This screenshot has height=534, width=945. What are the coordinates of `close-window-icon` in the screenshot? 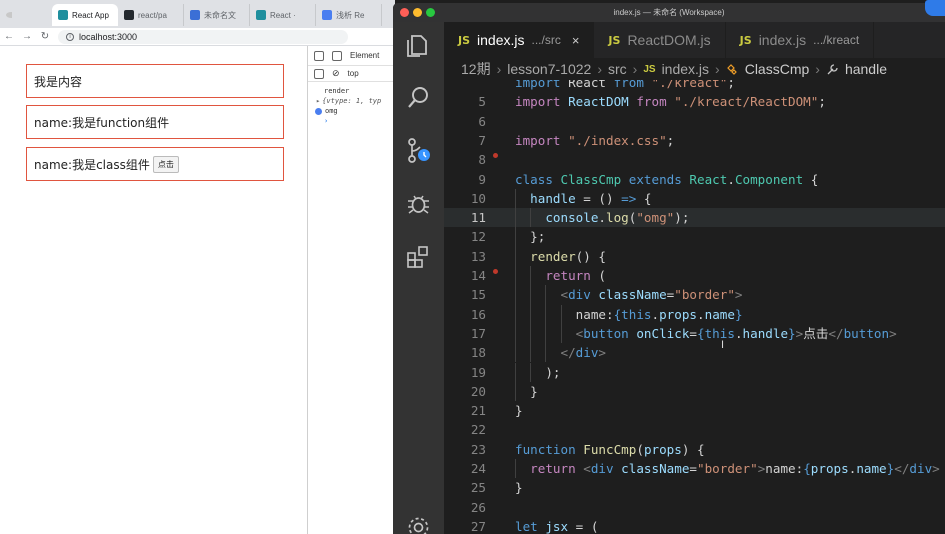 It's located at (404, 12).